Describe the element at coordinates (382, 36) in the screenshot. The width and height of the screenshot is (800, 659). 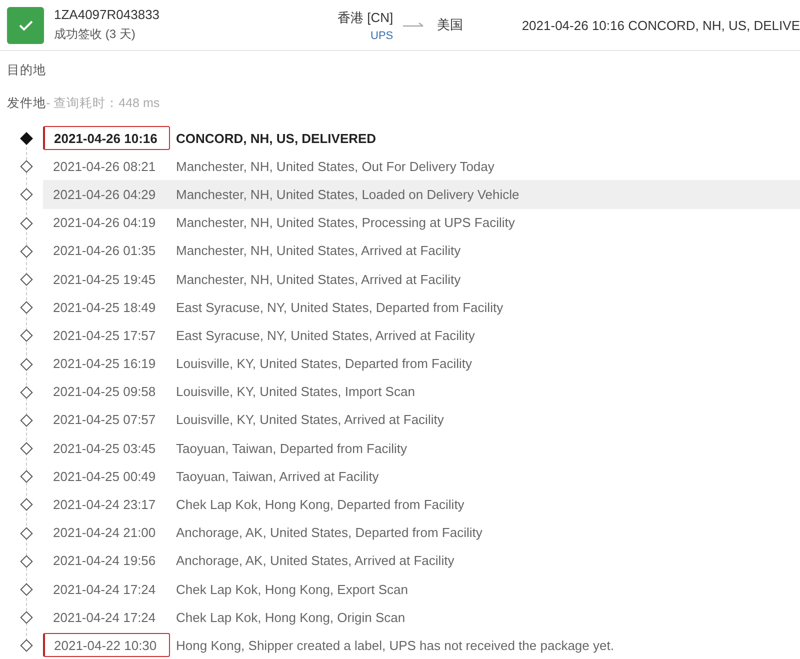
I see `carrier-name: UPS` at that location.